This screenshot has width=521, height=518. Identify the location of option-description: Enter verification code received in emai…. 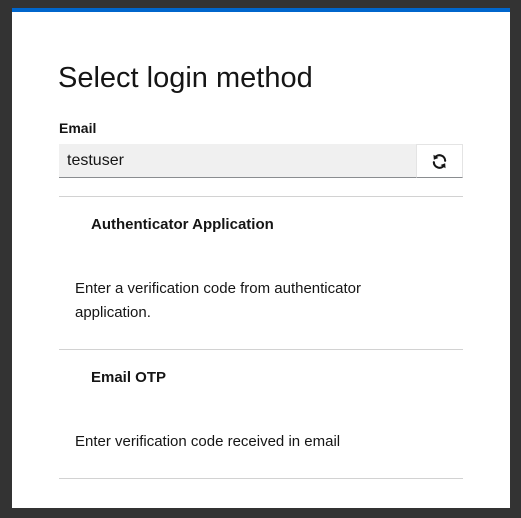
(208, 441).